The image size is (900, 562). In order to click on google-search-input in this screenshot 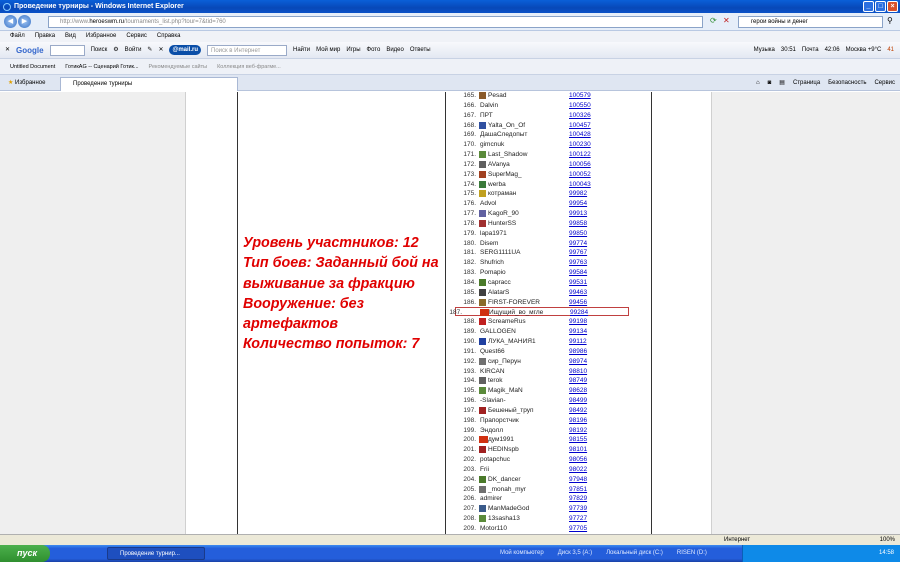, I will do `click(67, 50)`.